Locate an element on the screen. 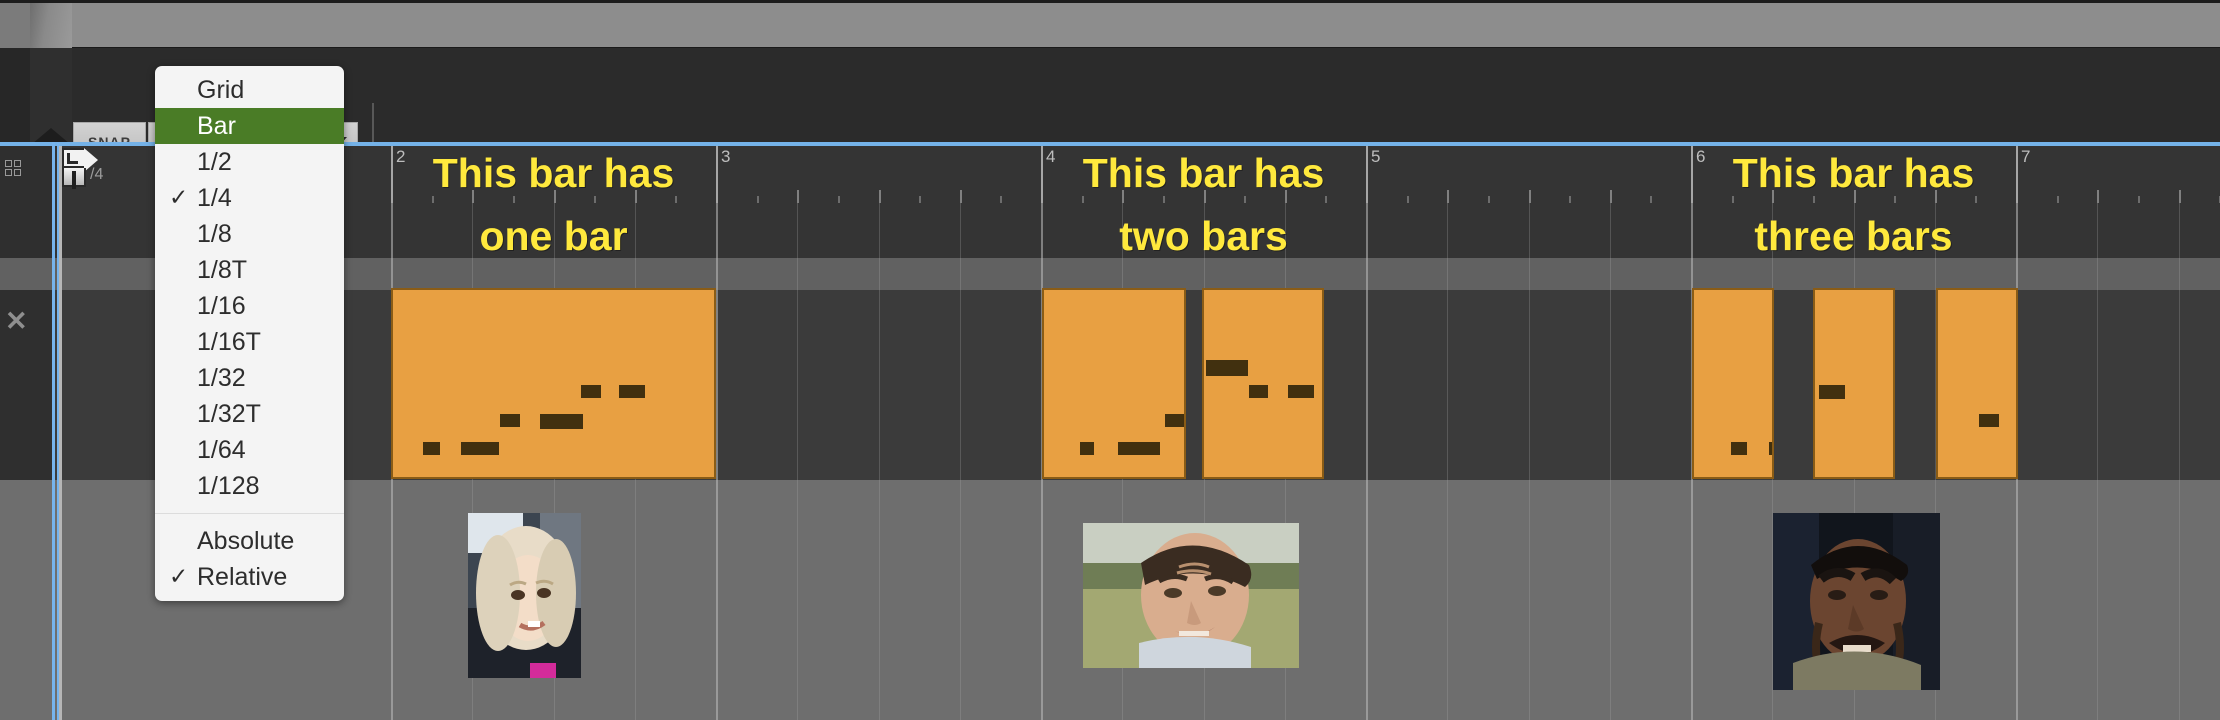 This screenshot has height=720, width=2220. grid-bar-line is located at coordinates (1367, 461).